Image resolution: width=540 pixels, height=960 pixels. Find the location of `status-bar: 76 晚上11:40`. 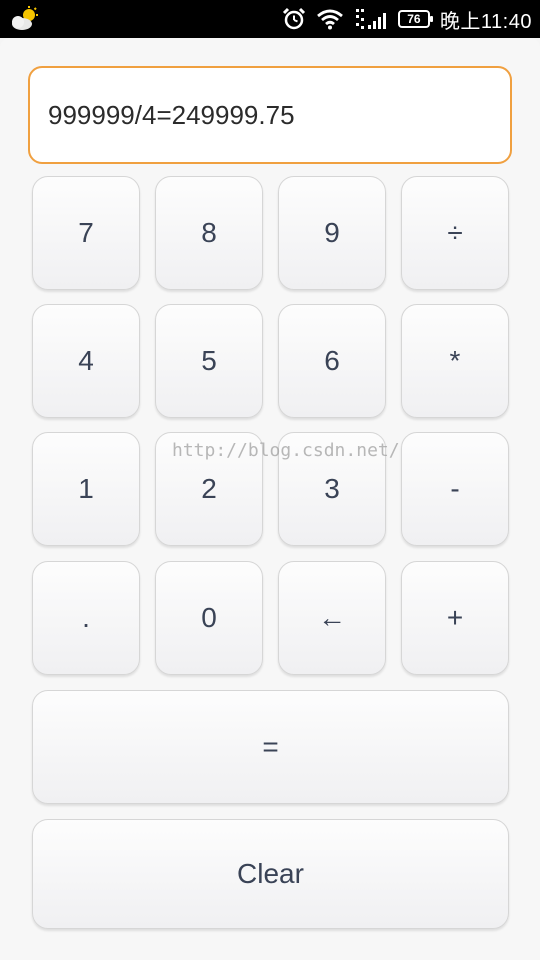

status-bar: 76 晚上11:40 is located at coordinates (270, 19).